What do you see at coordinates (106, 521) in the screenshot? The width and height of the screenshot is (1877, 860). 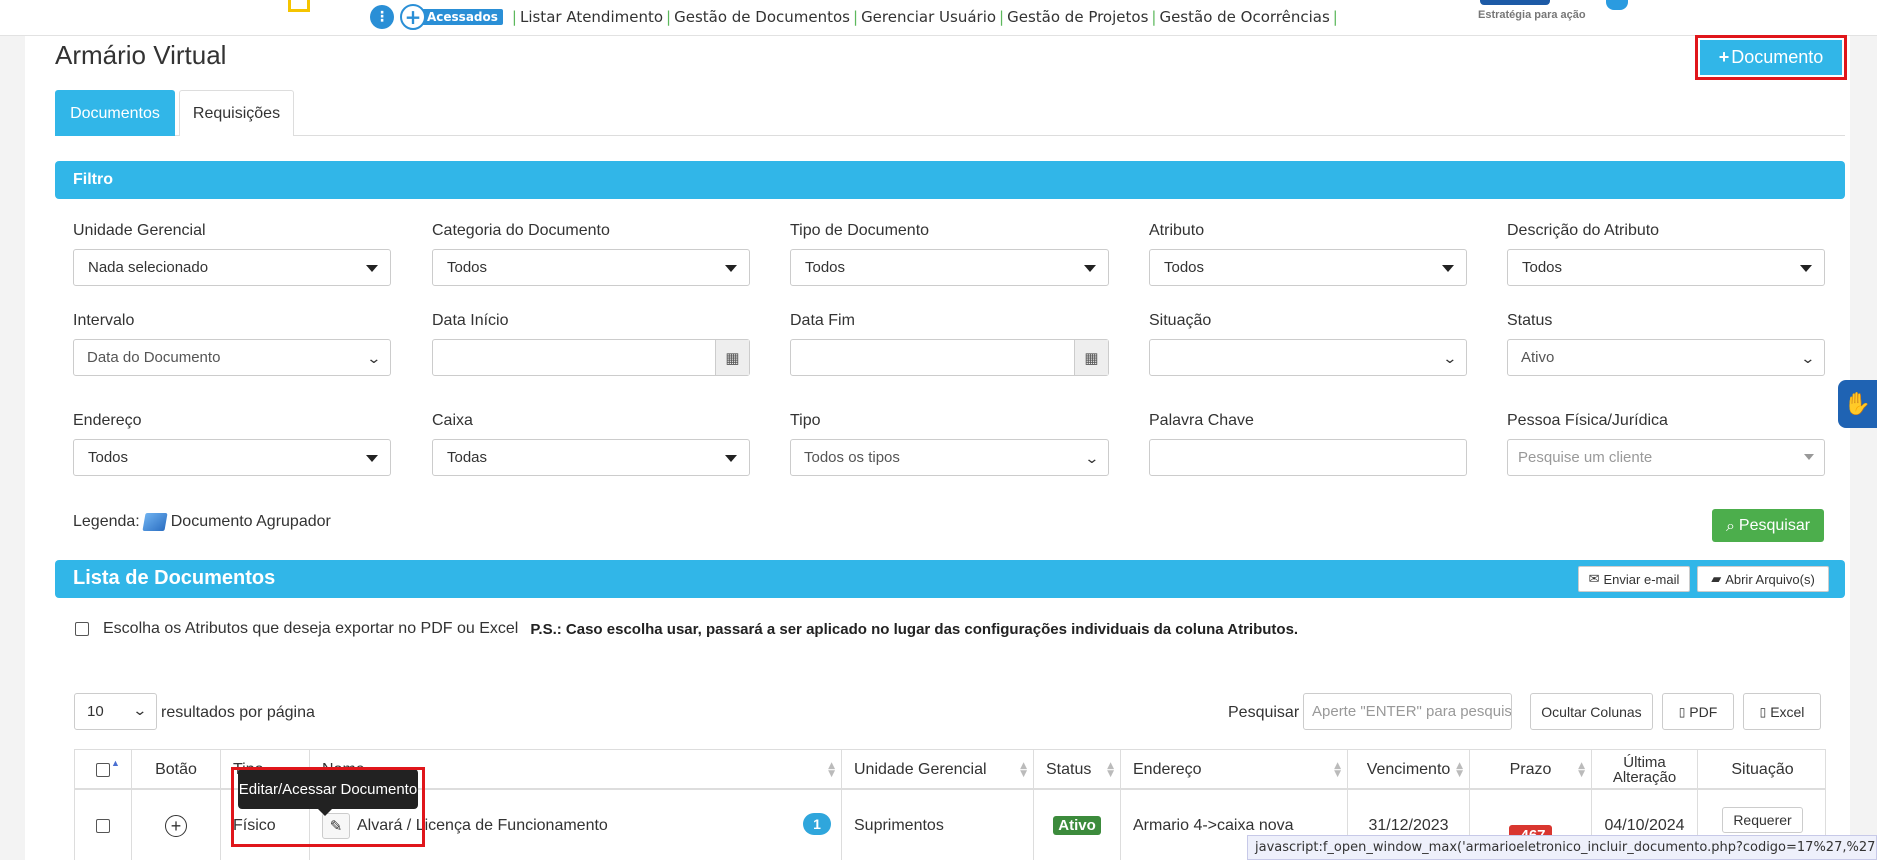 I see `legend-label: Legenda:` at bounding box center [106, 521].